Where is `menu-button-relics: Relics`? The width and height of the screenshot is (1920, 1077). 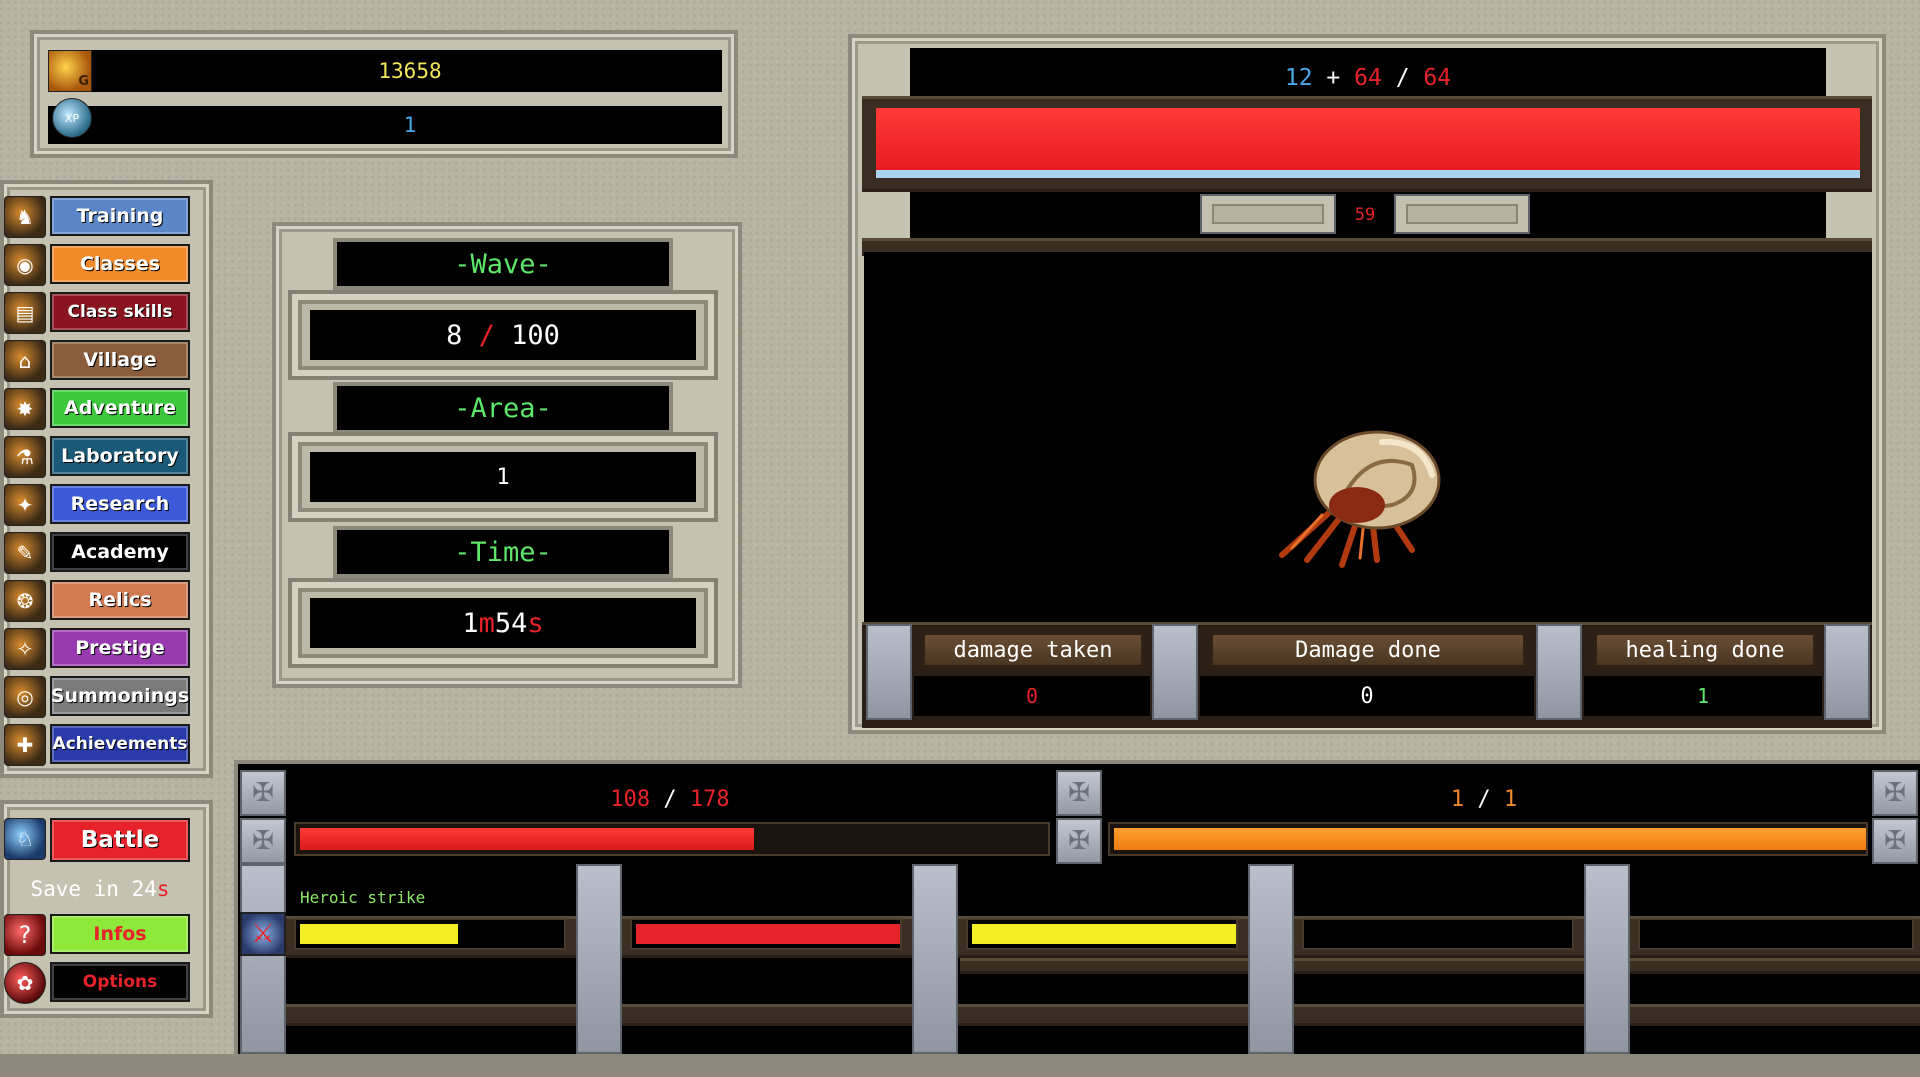 menu-button-relics: Relics is located at coordinates (120, 600).